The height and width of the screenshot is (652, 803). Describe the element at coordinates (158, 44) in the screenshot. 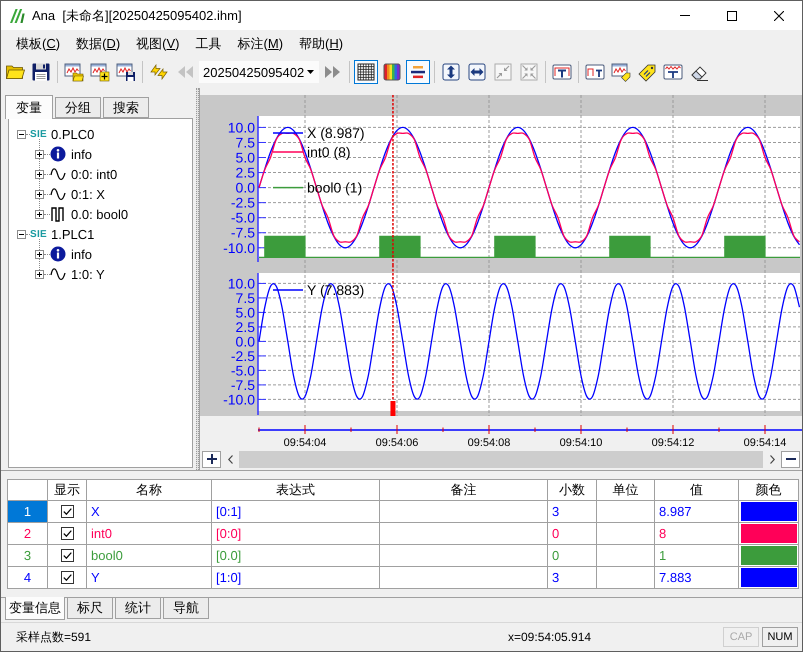

I see `menu-item: 视图(V)` at that location.